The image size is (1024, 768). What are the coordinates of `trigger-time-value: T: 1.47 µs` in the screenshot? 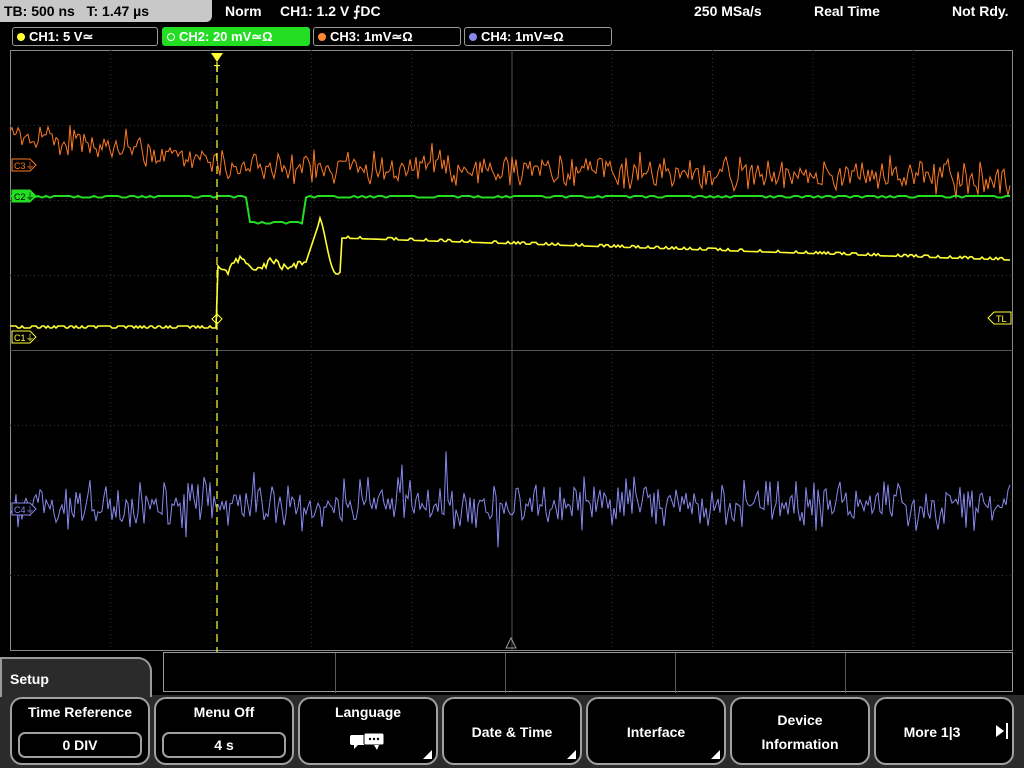 It's located at (118, 11).